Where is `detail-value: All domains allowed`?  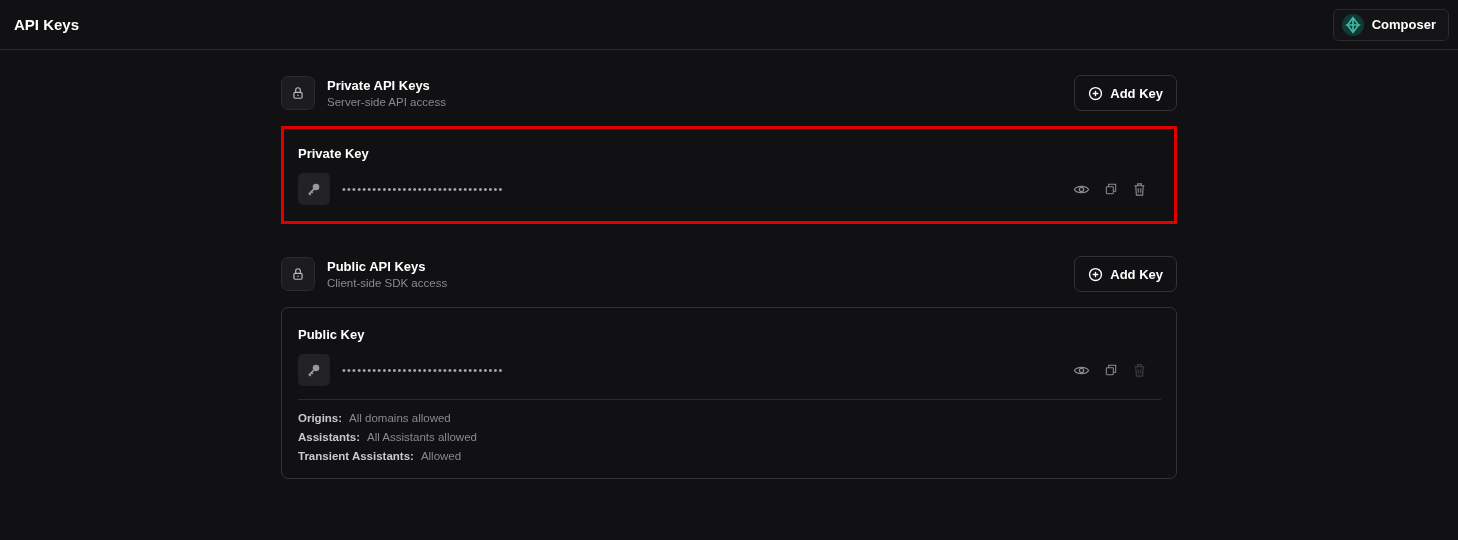 detail-value: All domains allowed is located at coordinates (400, 418).